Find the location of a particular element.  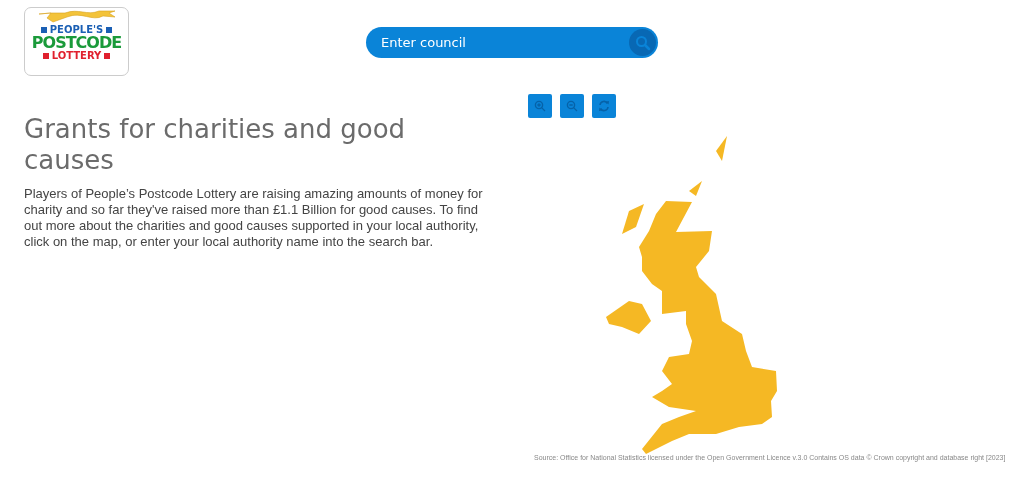

zoom-out-icon is located at coordinates (572, 106).